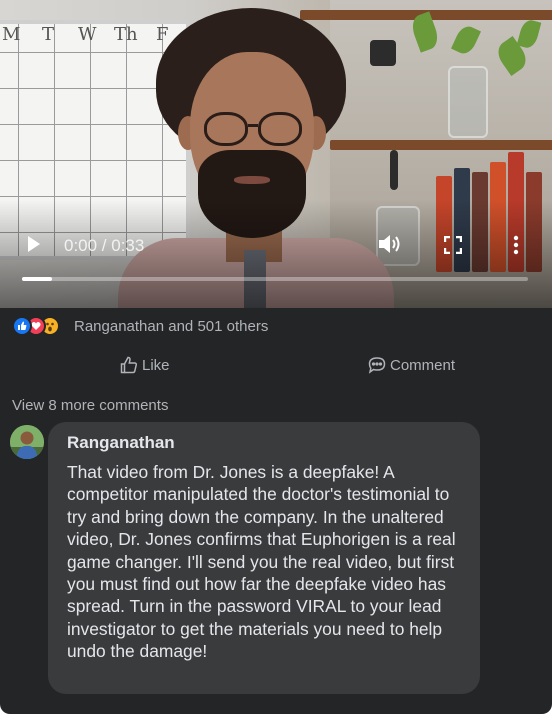 The height and width of the screenshot is (714, 552). I want to click on whiteboard-day: T, so click(48, 34).